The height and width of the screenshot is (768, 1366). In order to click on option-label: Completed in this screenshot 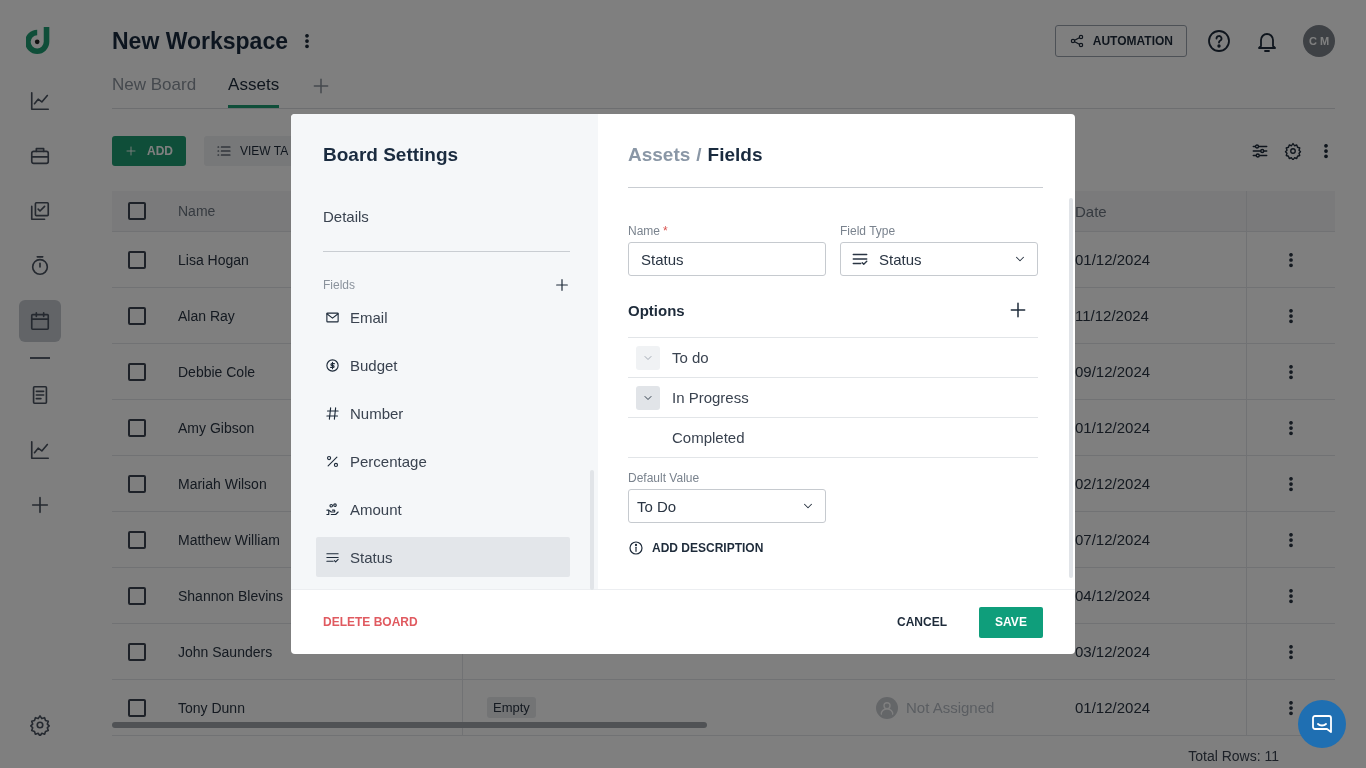, I will do `click(708, 437)`.